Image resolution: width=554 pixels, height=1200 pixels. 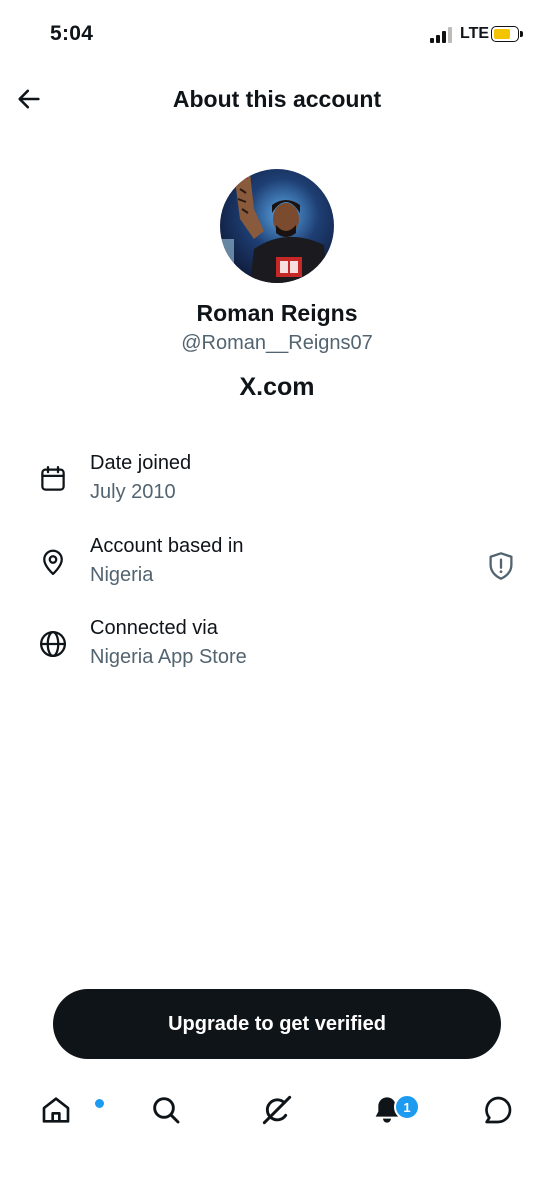 What do you see at coordinates (442, 35) in the screenshot?
I see `signal-strength-icon` at bounding box center [442, 35].